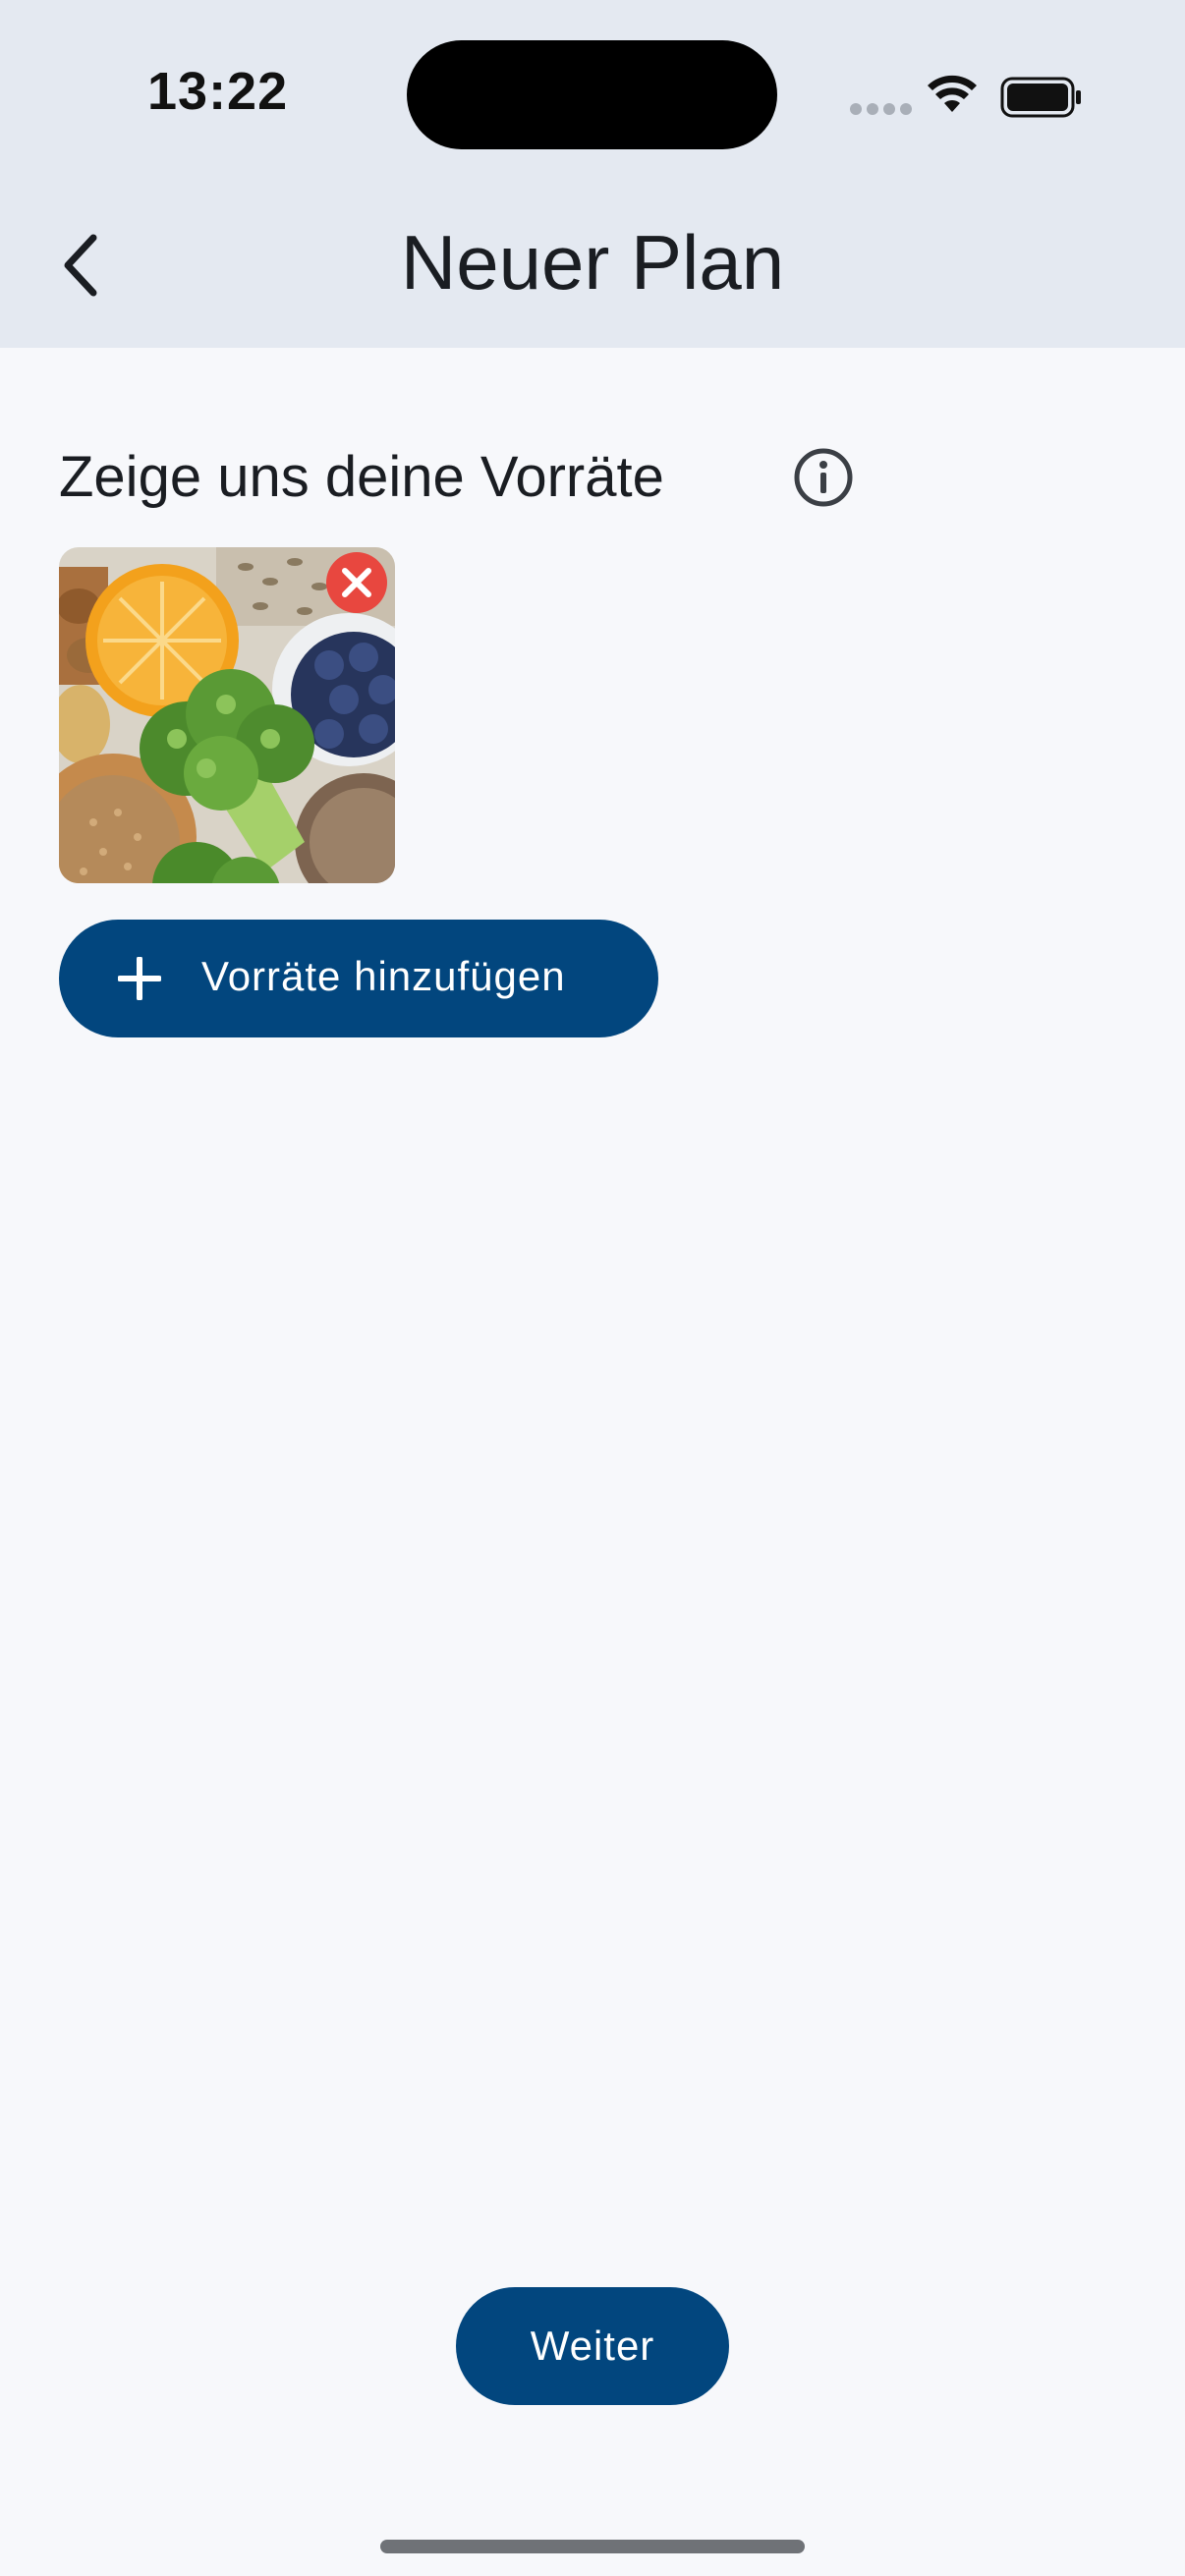  I want to click on page-title: Neuer Plan, so click(592, 262).